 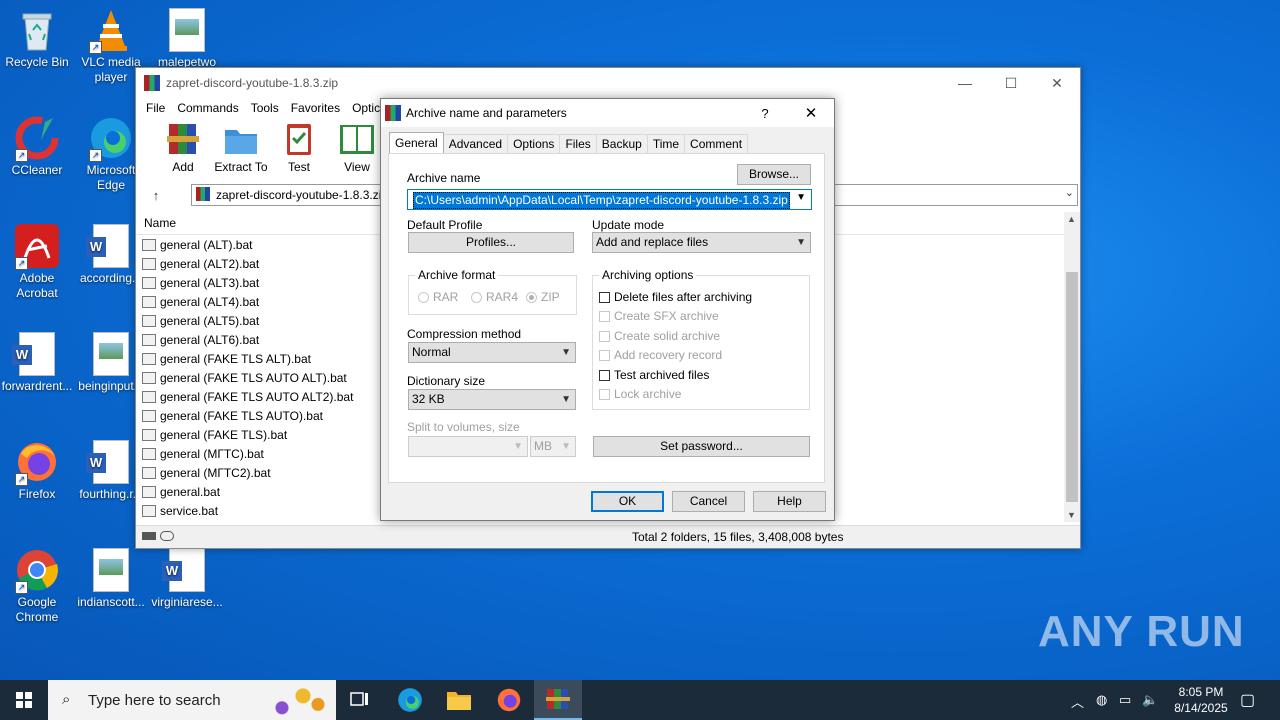 What do you see at coordinates (24, 700) in the screenshot?
I see `start-button` at bounding box center [24, 700].